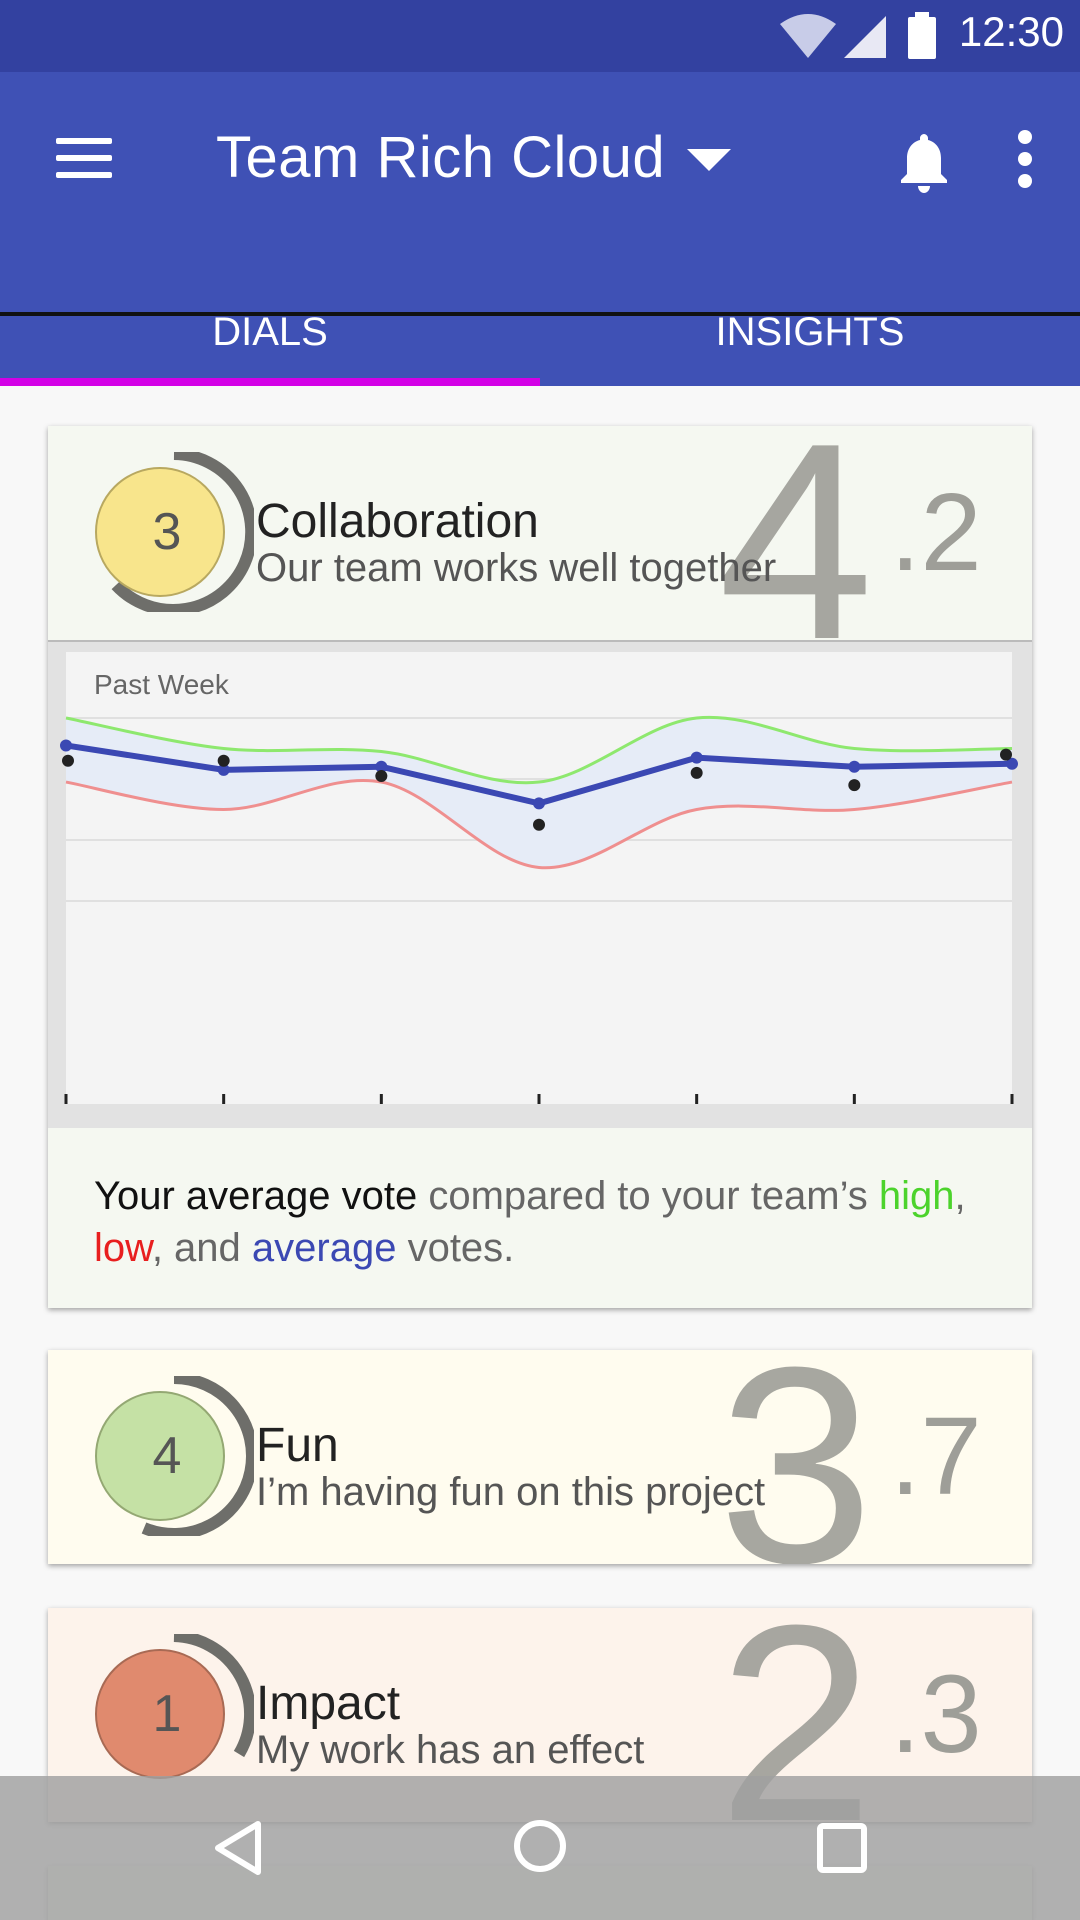  I want to click on status-bar: 12:30, so click(540, 36).